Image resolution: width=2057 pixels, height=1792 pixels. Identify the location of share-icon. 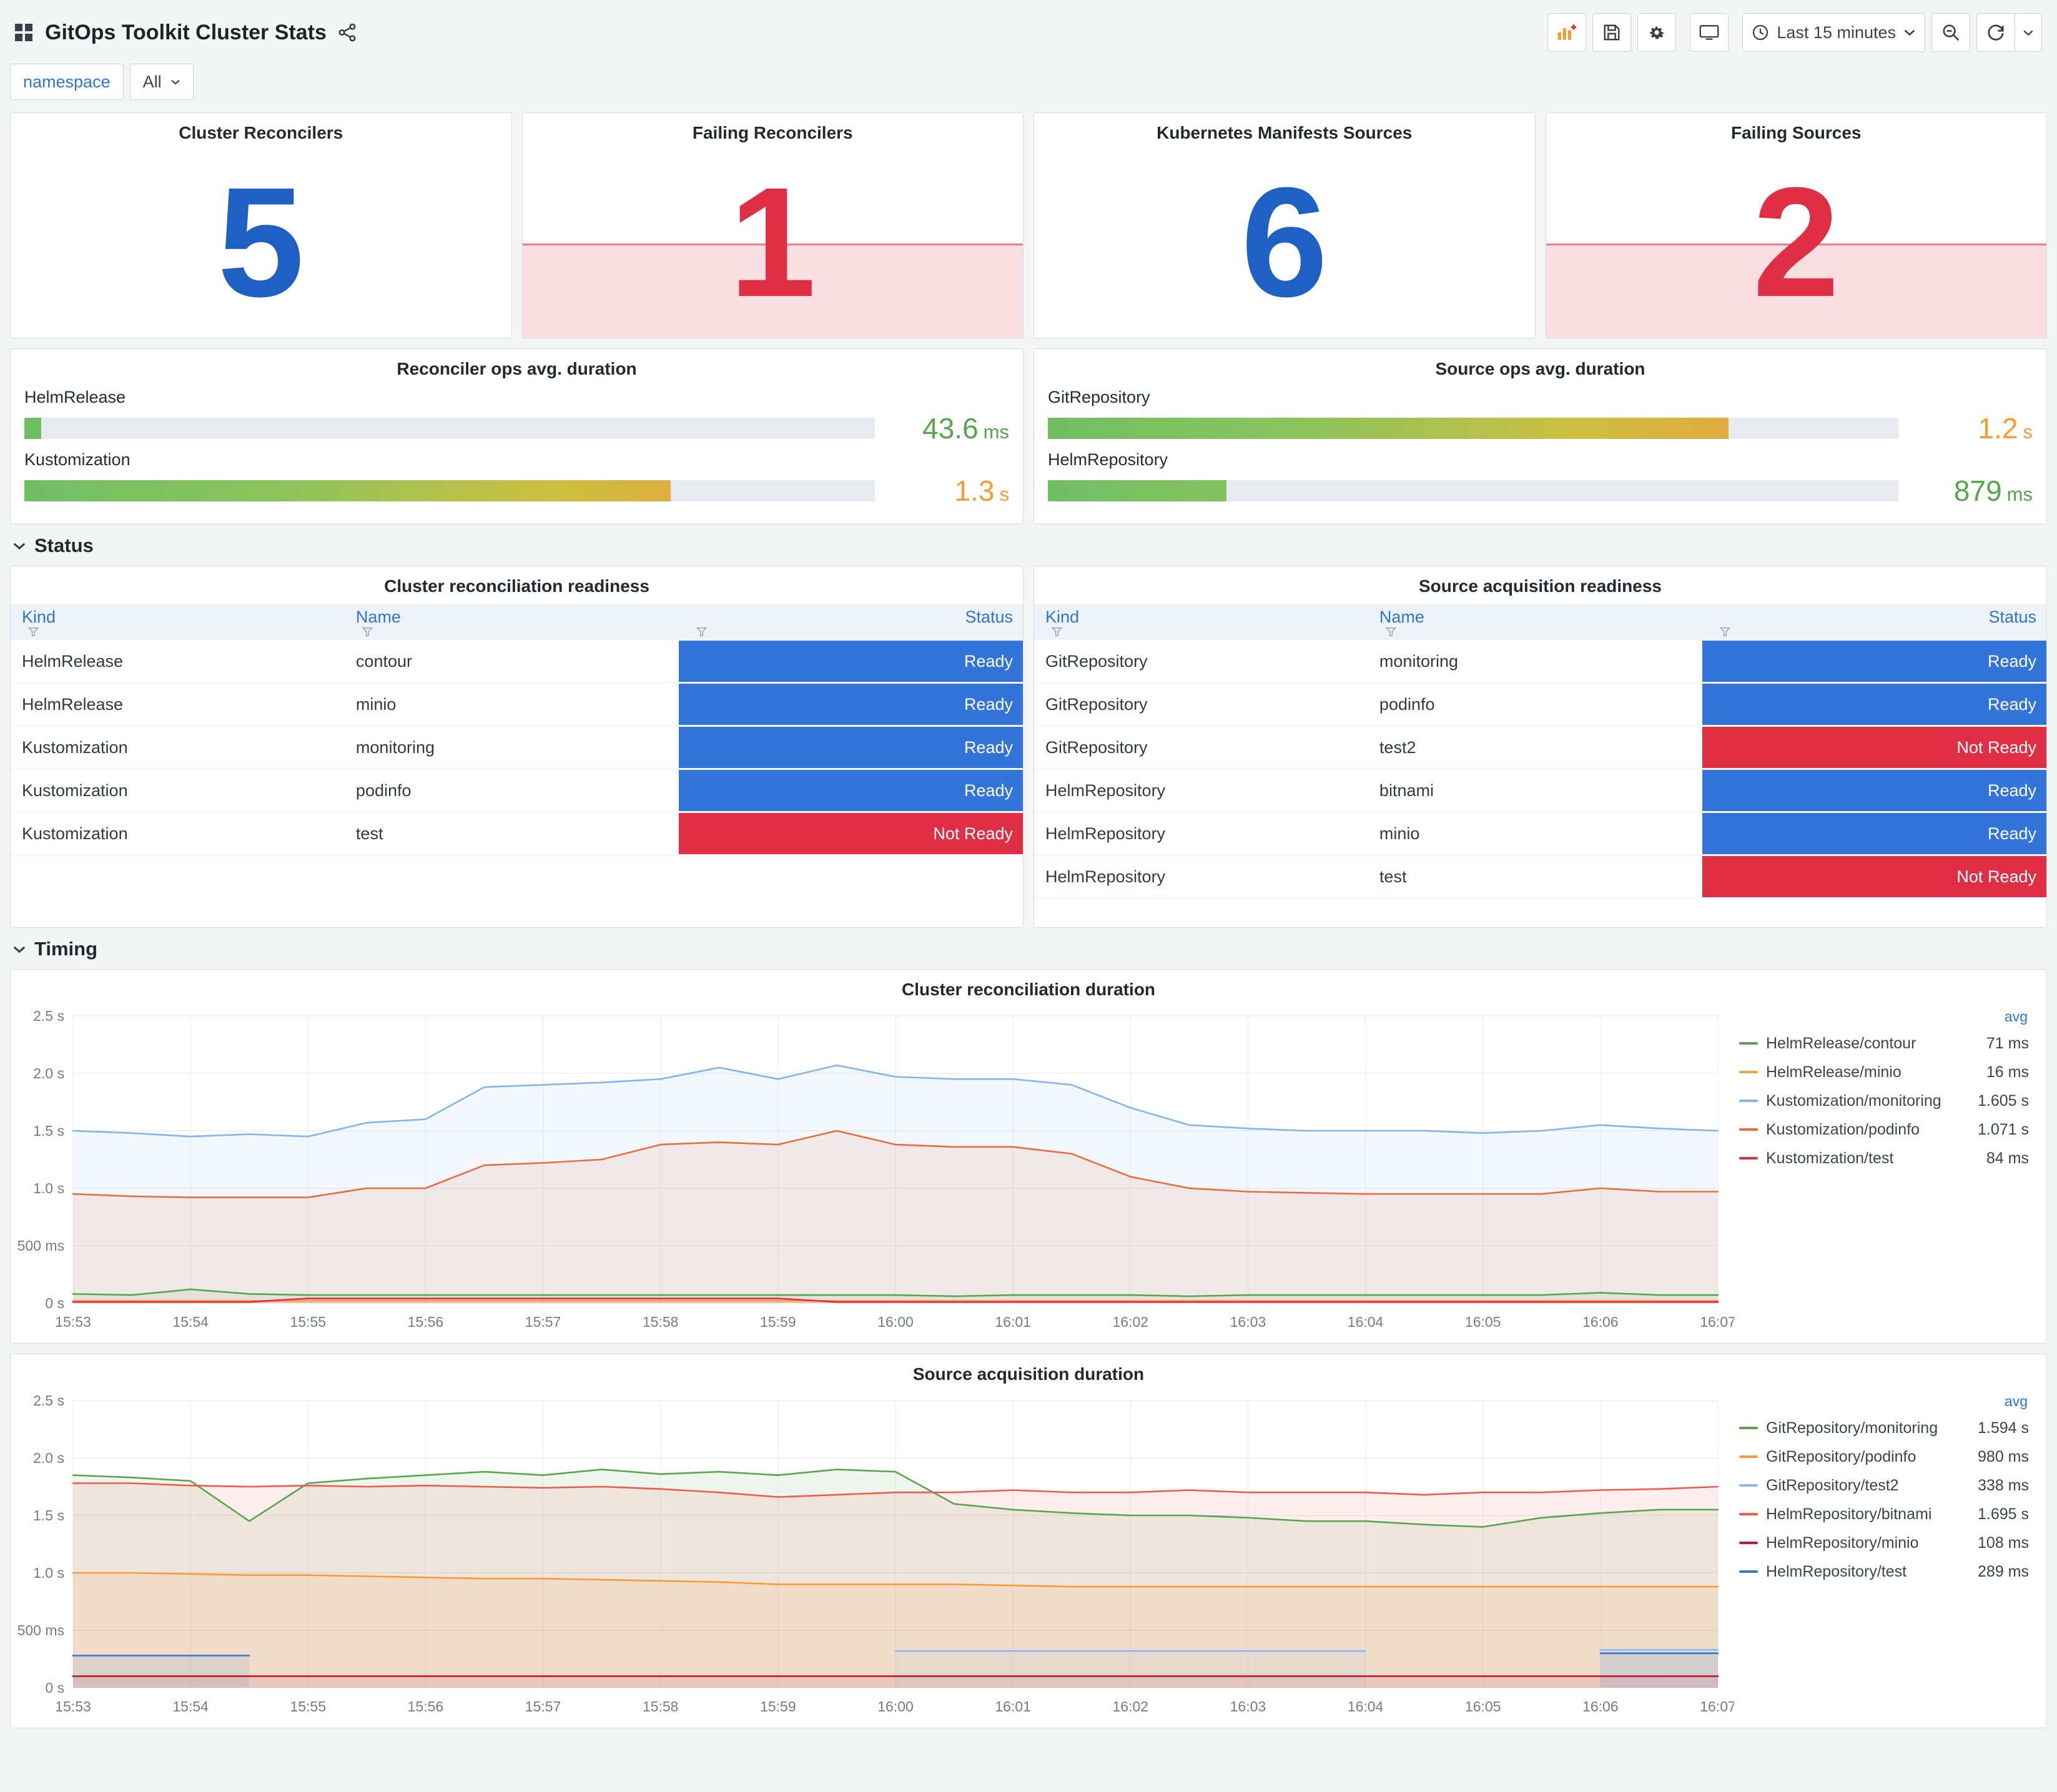
(347, 32).